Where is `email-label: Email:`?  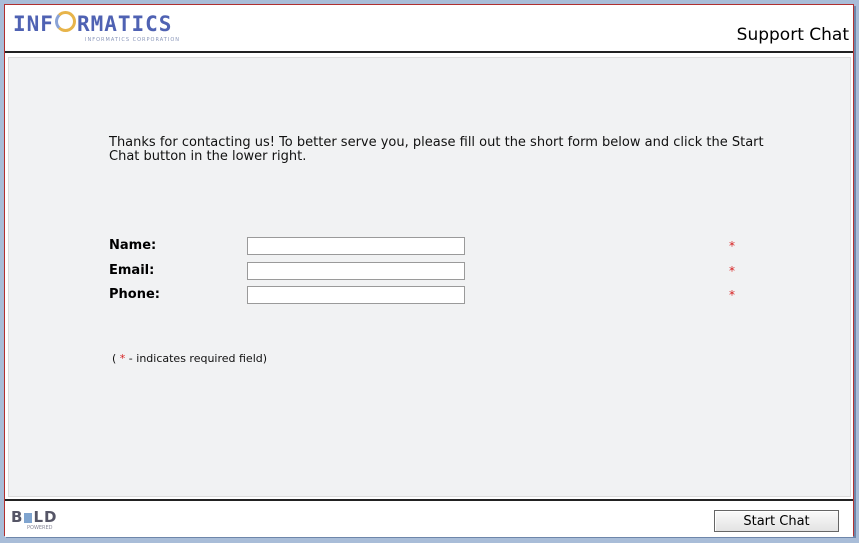 email-label: Email: is located at coordinates (132, 270).